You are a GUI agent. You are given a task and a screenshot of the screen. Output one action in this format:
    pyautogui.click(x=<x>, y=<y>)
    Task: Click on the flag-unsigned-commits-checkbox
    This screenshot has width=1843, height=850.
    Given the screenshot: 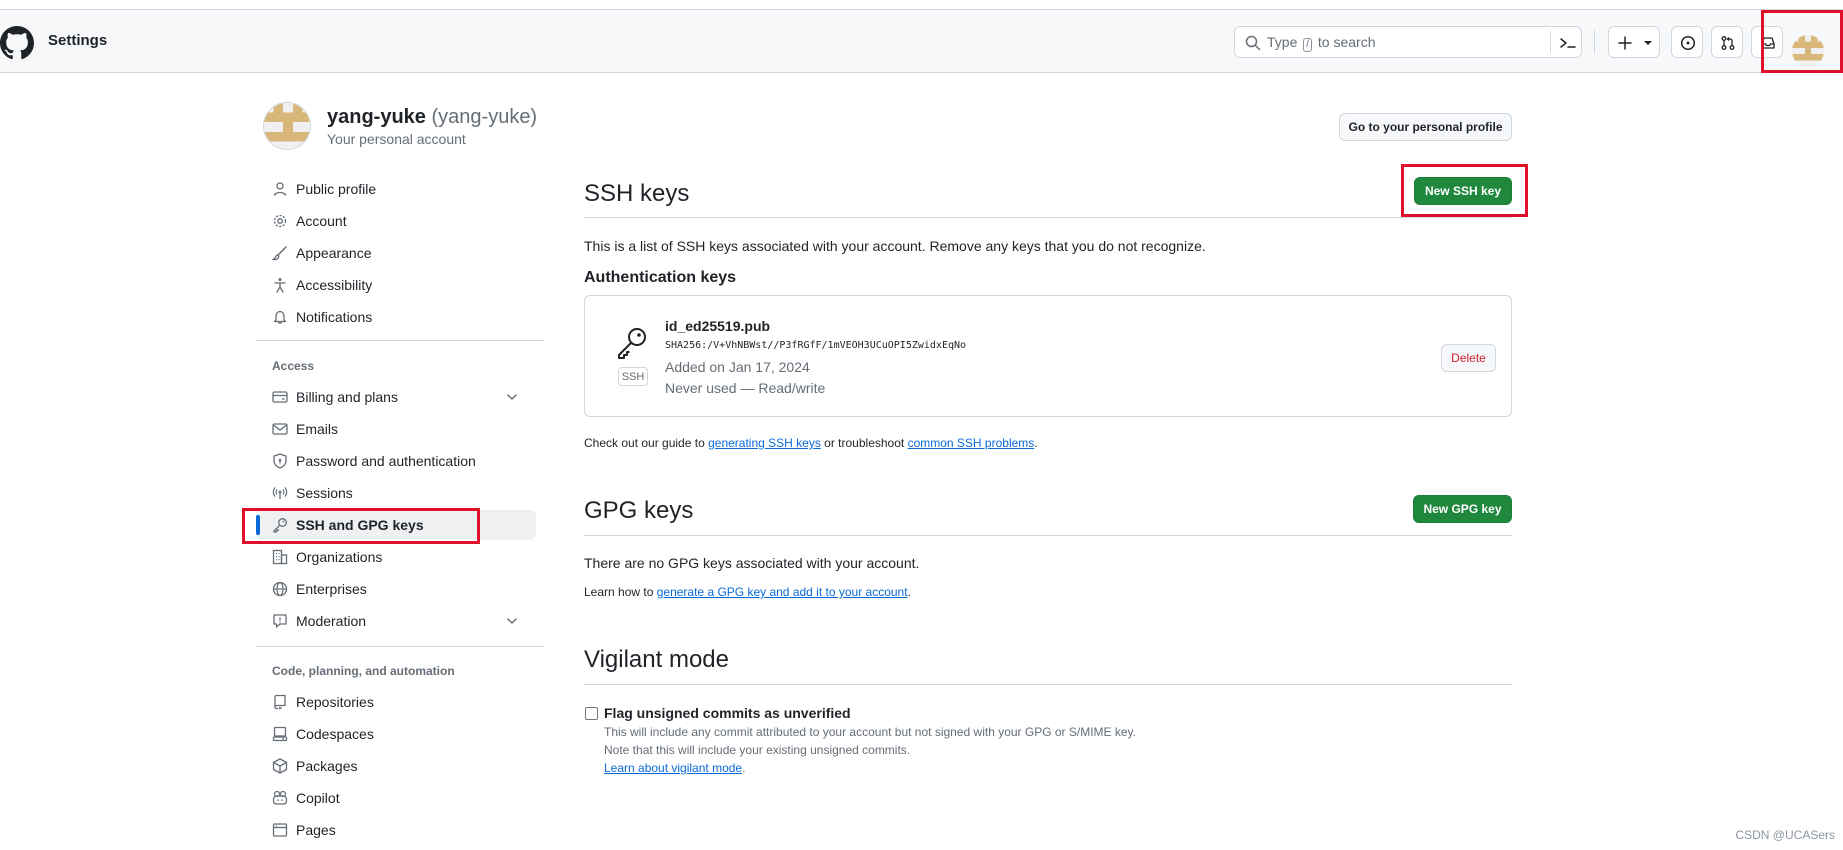 What is the action you would take?
    pyautogui.click(x=591, y=713)
    